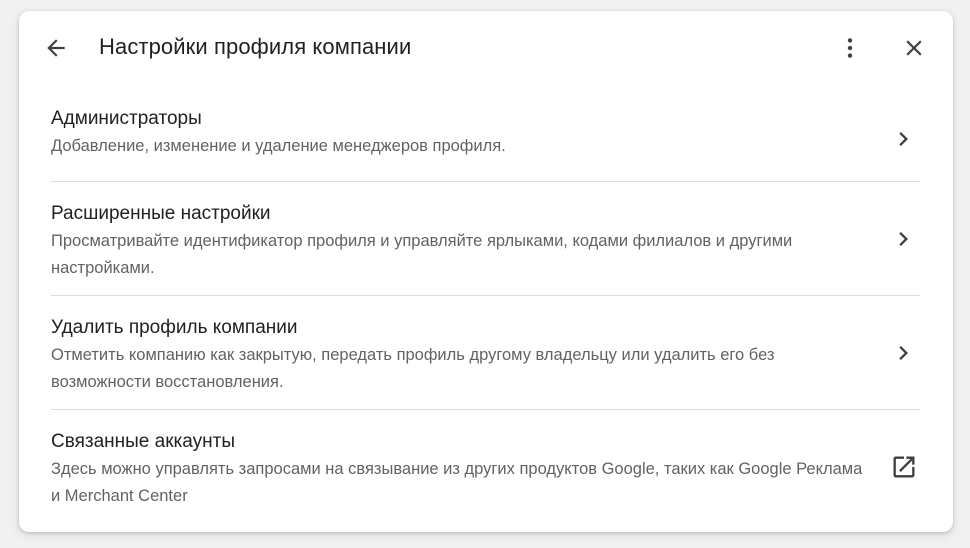  I want to click on close-icon, so click(914, 48).